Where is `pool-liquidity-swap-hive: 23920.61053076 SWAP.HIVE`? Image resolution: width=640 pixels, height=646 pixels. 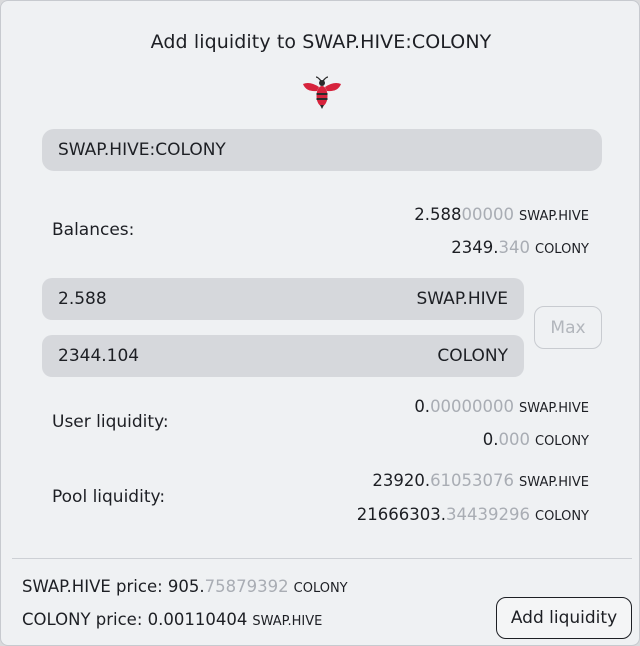
pool-liquidity-swap-hive: 23920.61053076 SWAP.HIVE is located at coordinates (480, 480).